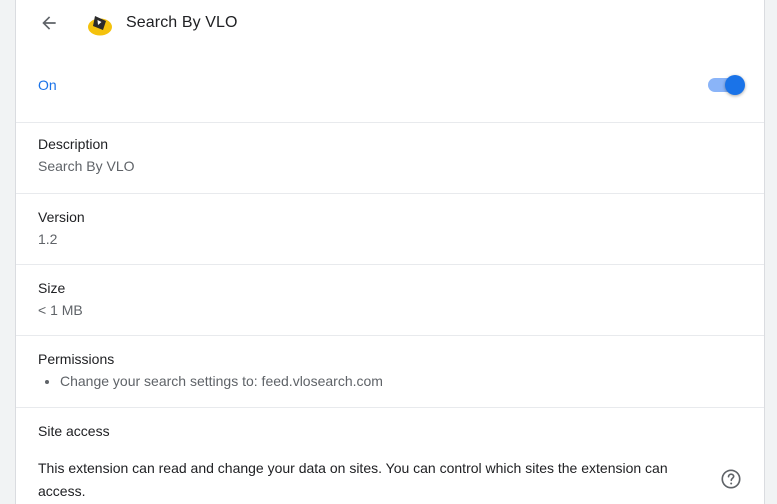 This screenshot has width=777, height=504. I want to click on version-value: 1.2, so click(48, 239).